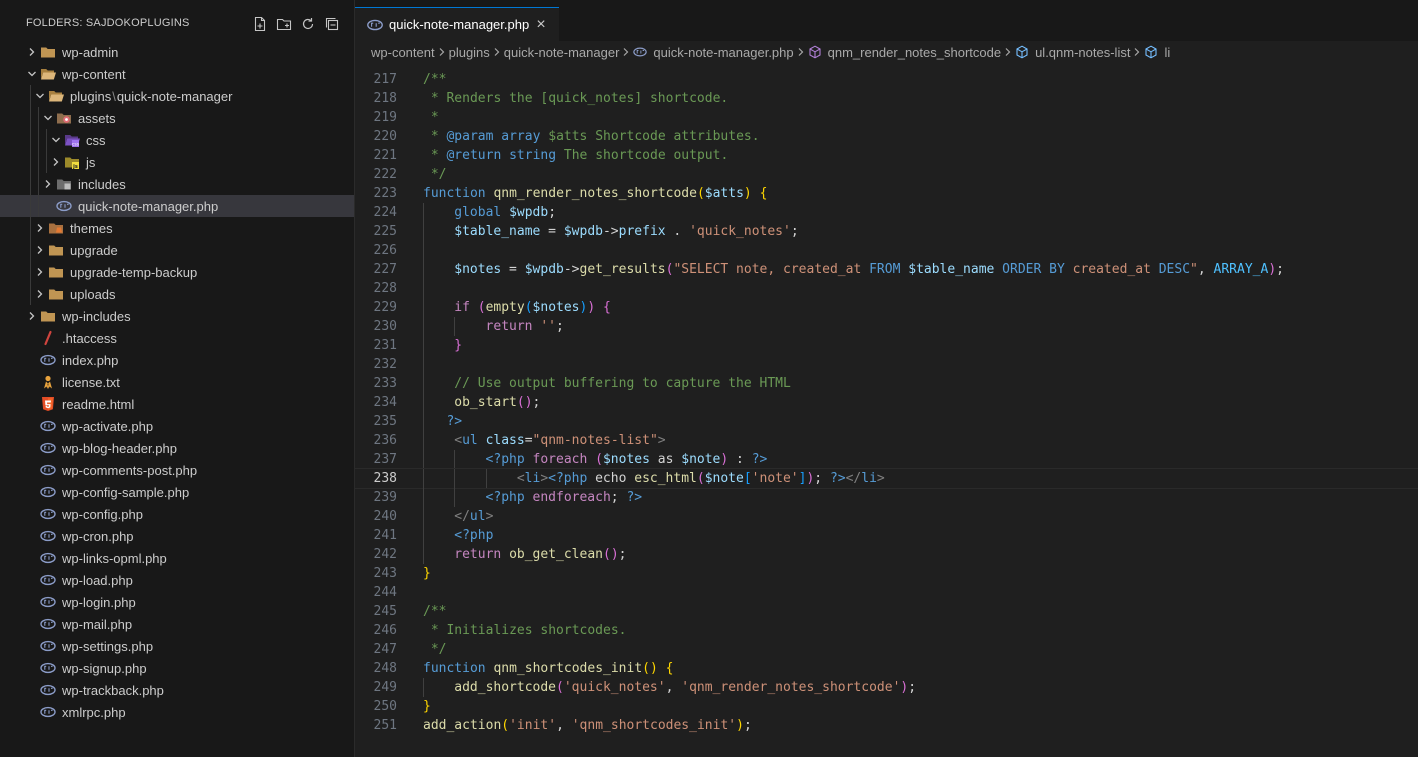 This screenshot has height=757, width=1418. I want to click on tree-file-wp-comments-post-php: wp-comments-post.php, so click(177, 470).